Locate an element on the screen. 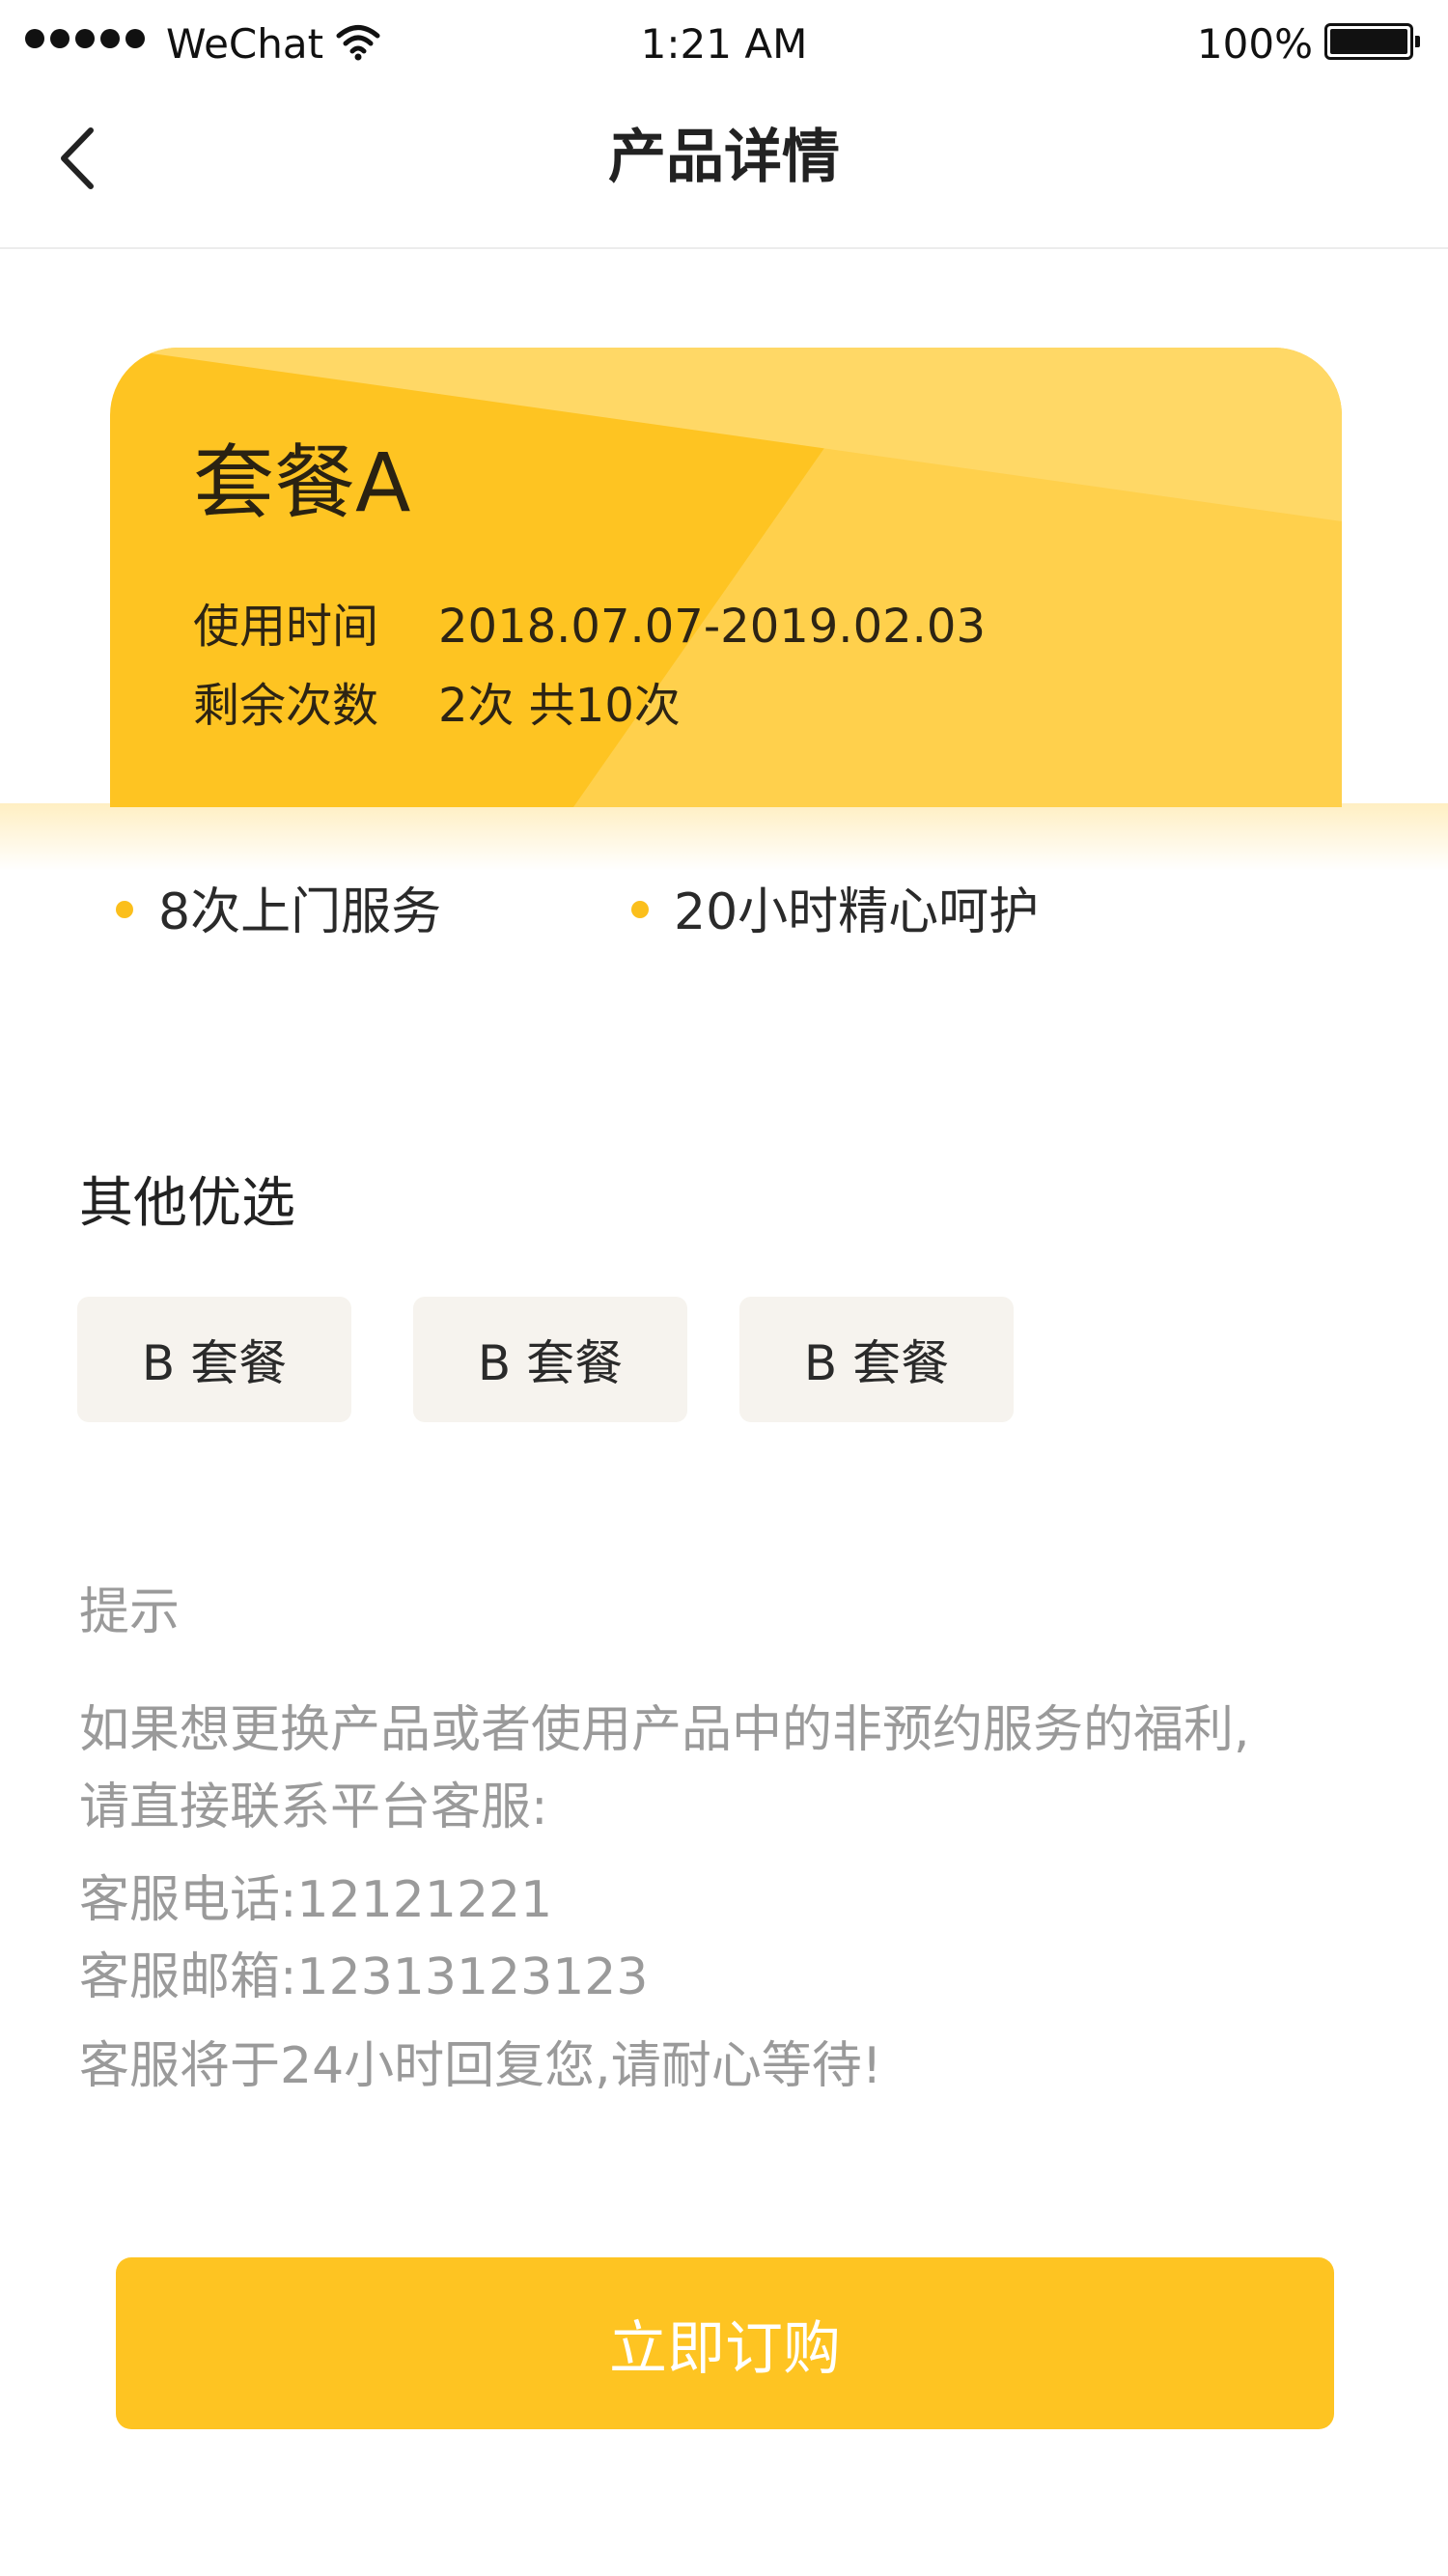 The image size is (1448, 2576). battery-percentage: 100% is located at coordinates (1254, 44).